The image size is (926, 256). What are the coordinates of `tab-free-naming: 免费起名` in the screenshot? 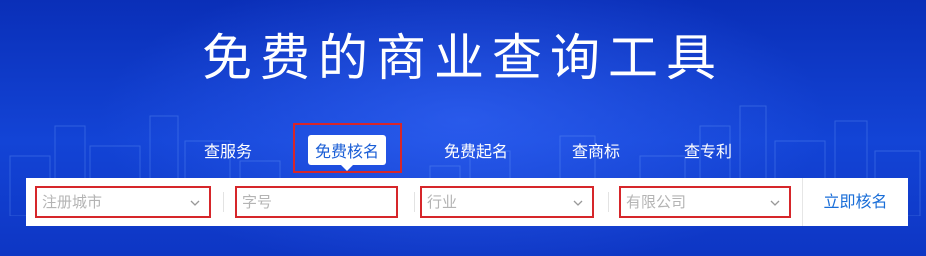 It's located at (476, 150).